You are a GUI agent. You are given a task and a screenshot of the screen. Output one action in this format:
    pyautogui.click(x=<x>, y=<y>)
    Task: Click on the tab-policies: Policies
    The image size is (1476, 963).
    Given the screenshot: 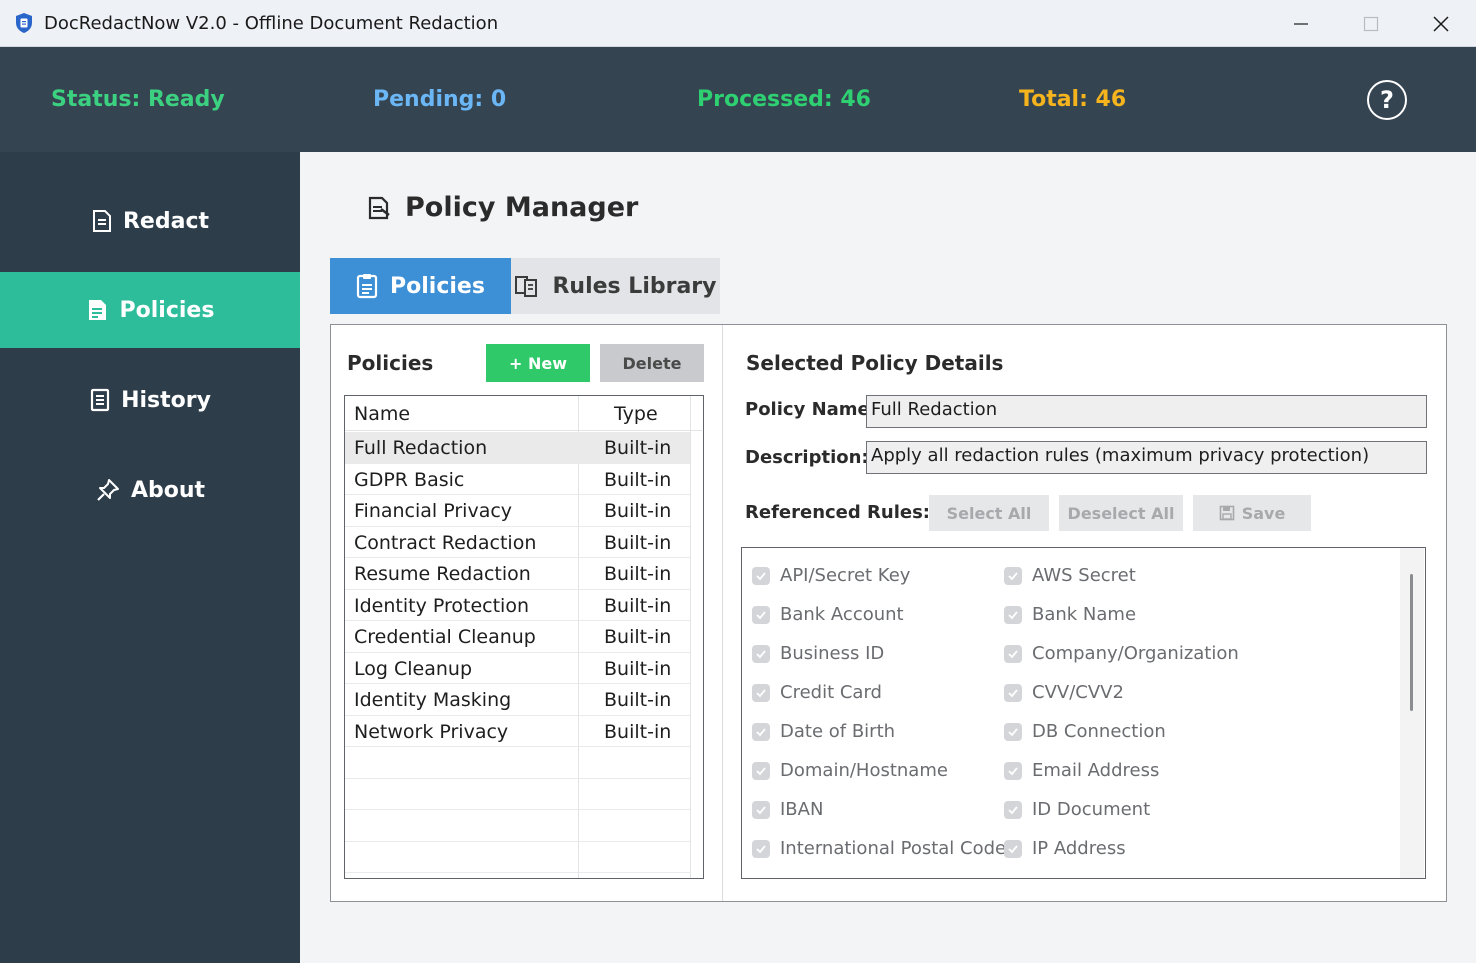 What is the action you would take?
    pyautogui.click(x=420, y=286)
    